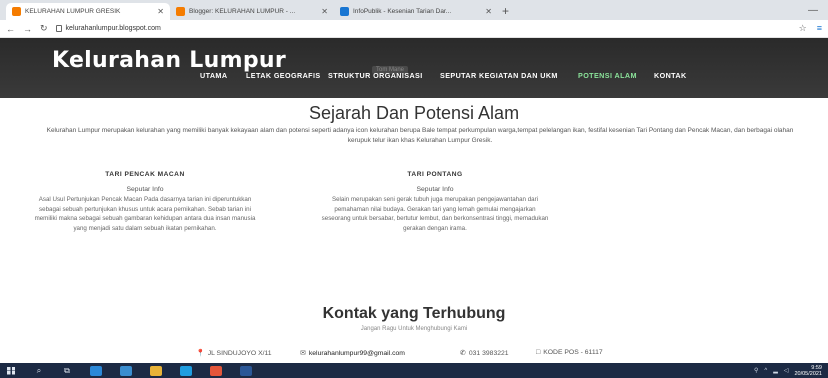  I want to click on contact-email: ✉ kelurahanlumpur99@gmail.com, so click(352, 353).